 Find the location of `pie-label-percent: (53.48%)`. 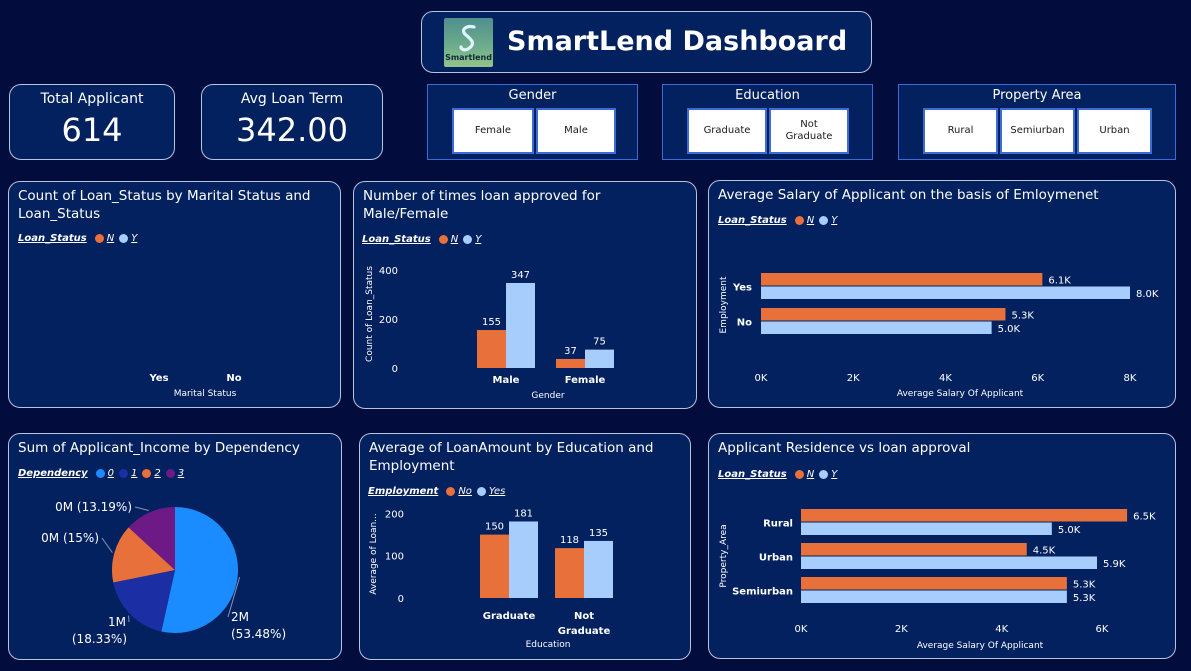

pie-label-percent: (53.48%) is located at coordinates (258, 634).